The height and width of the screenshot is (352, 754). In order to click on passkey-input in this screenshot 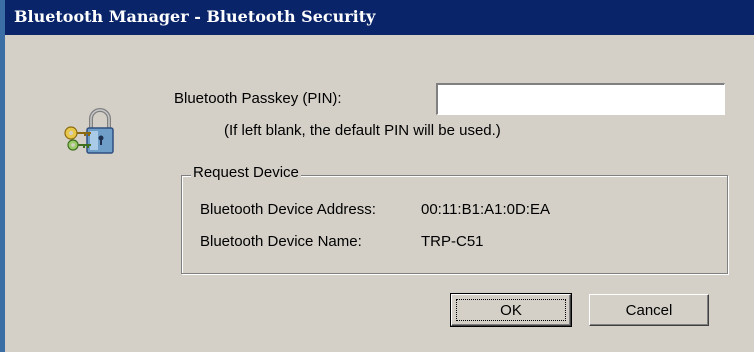, I will do `click(580, 99)`.